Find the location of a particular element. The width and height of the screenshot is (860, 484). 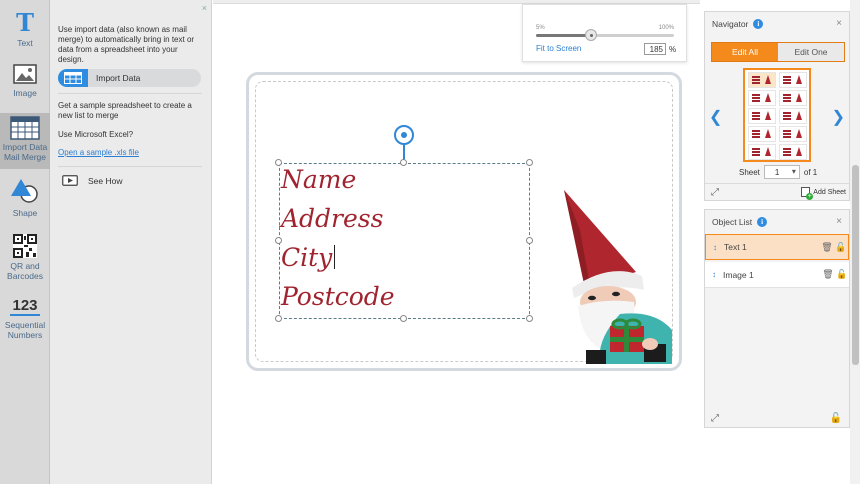

address-line-postcode: Postcode is located at coordinates (338, 297).